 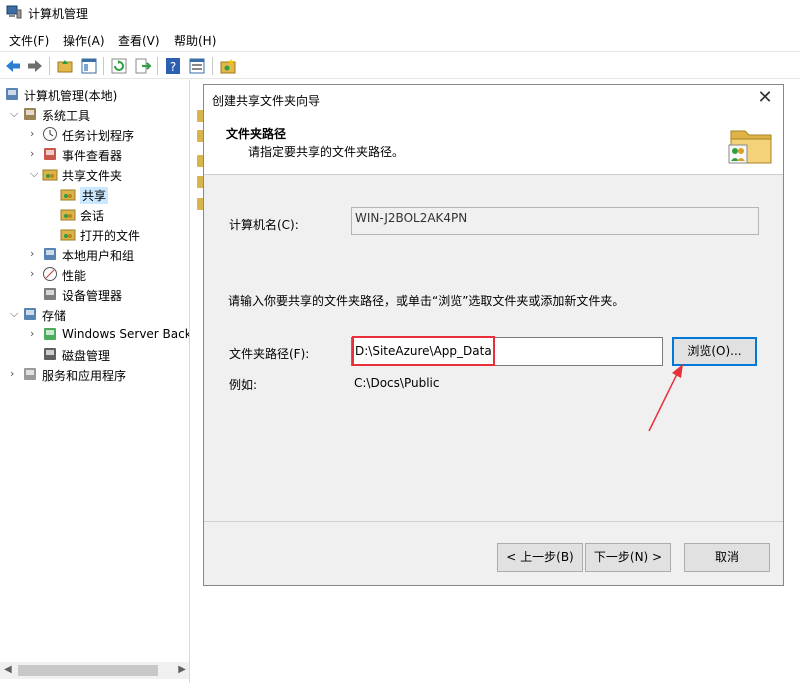 What do you see at coordinates (110, 236) in the screenshot?
I see `tree-item-label: 打开的文件` at bounding box center [110, 236].